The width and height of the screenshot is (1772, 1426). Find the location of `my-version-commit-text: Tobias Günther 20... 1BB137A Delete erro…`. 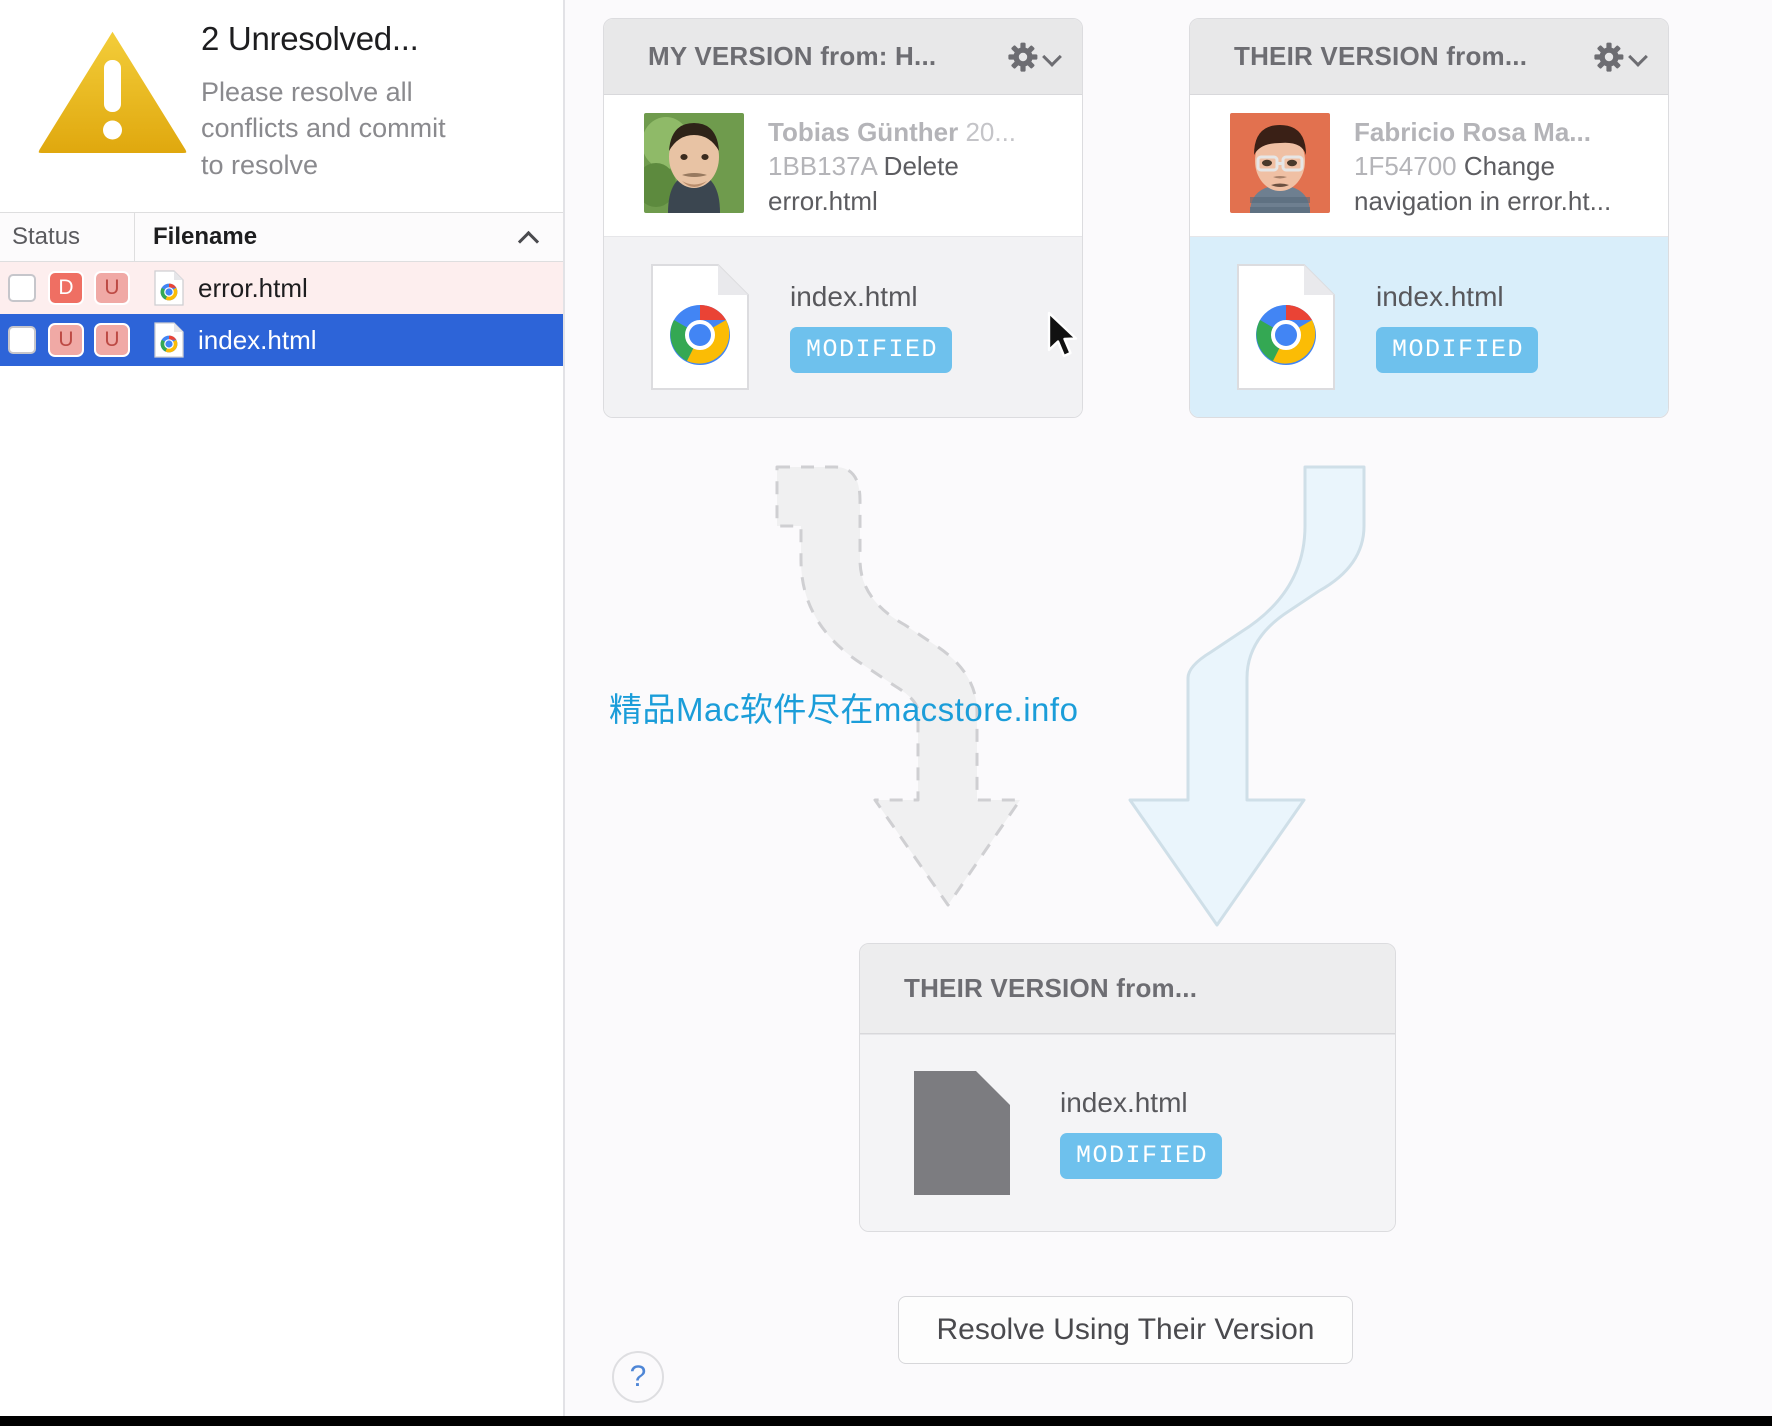

my-version-commit-text: Tobias Günther 20... 1BB137A Delete erro… is located at coordinates (914, 165).